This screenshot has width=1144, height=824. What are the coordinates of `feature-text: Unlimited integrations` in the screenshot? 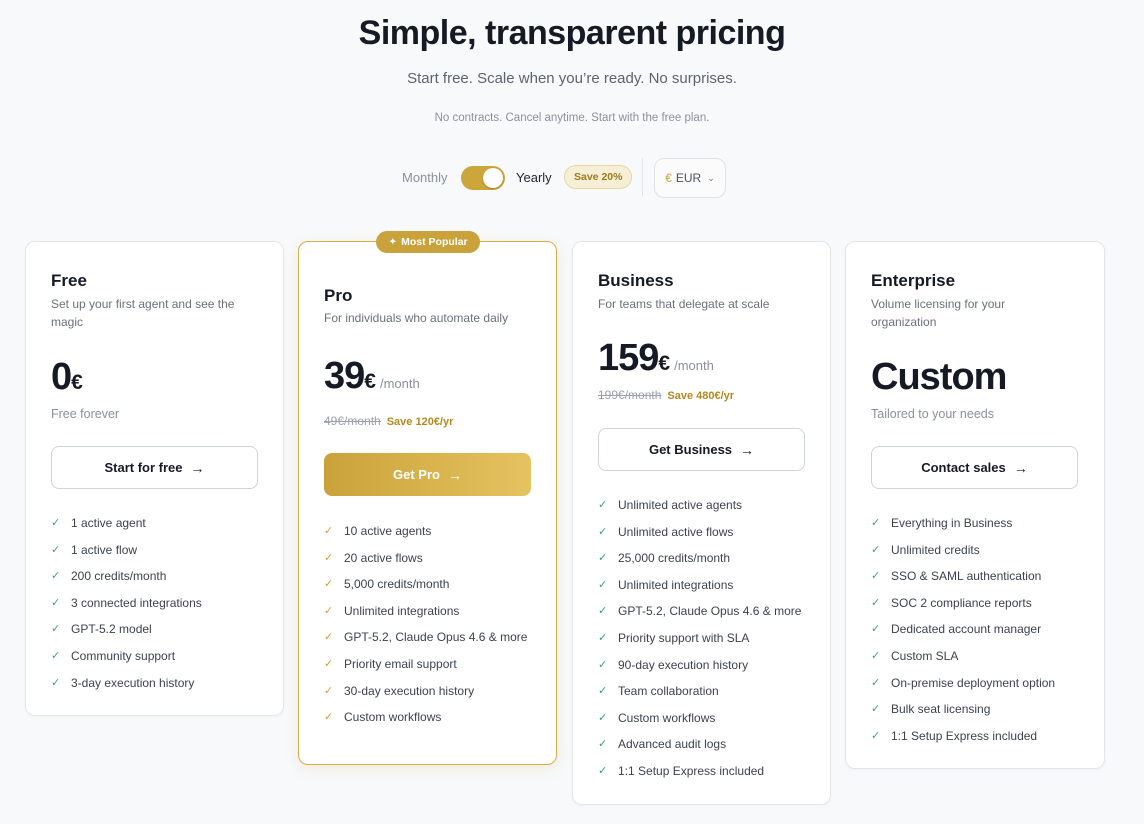 It's located at (402, 610).